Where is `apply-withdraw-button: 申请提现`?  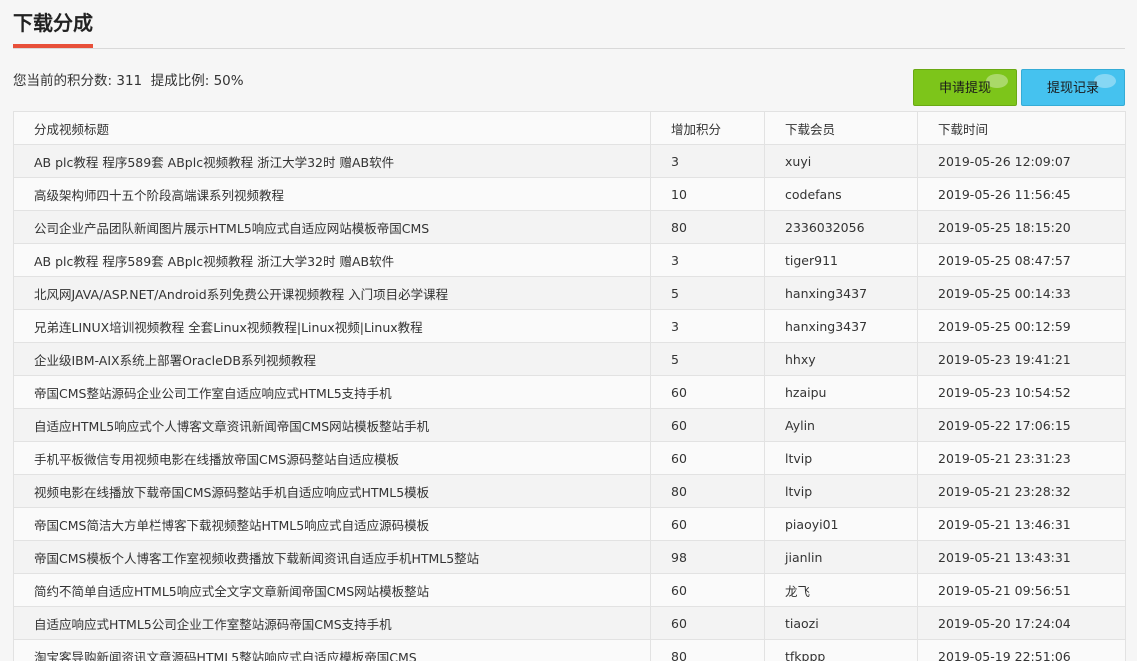
apply-withdraw-button: 申请提现 is located at coordinates (965, 87).